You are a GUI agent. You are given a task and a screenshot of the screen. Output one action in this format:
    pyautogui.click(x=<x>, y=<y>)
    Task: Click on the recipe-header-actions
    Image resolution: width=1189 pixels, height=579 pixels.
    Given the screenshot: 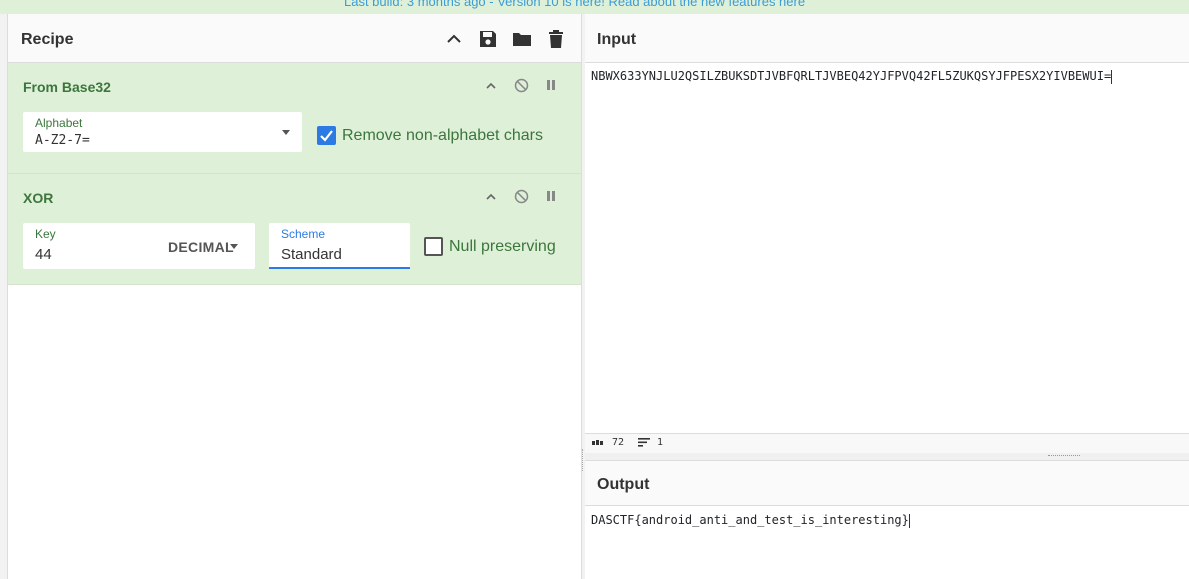 What is the action you would take?
    pyautogui.click(x=505, y=39)
    